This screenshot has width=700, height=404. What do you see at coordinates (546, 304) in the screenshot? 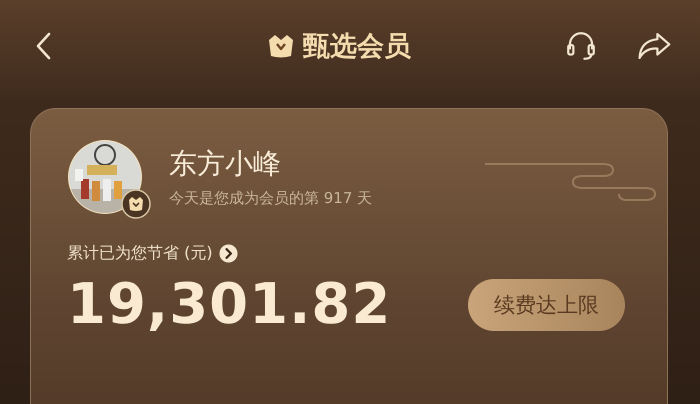
I see `renew-button: 续费达上限` at bounding box center [546, 304].